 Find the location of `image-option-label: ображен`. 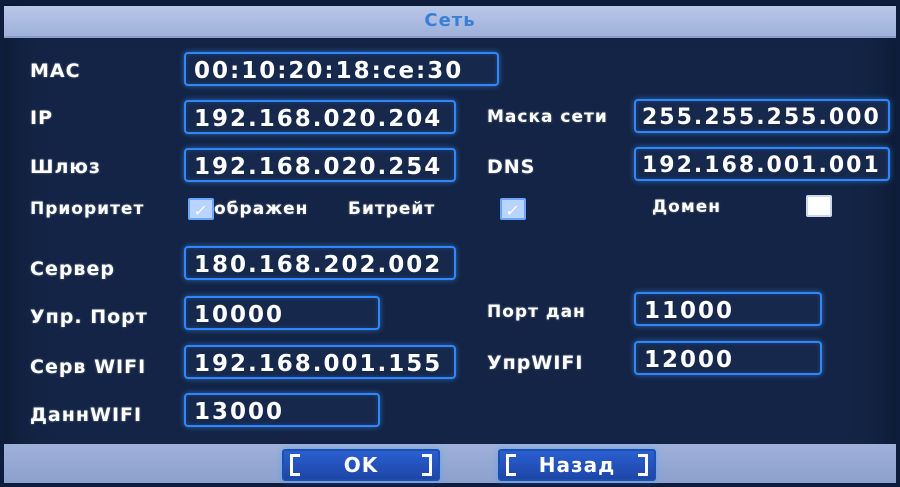

image-option-label: ображен is located at coordinates (261, 209).